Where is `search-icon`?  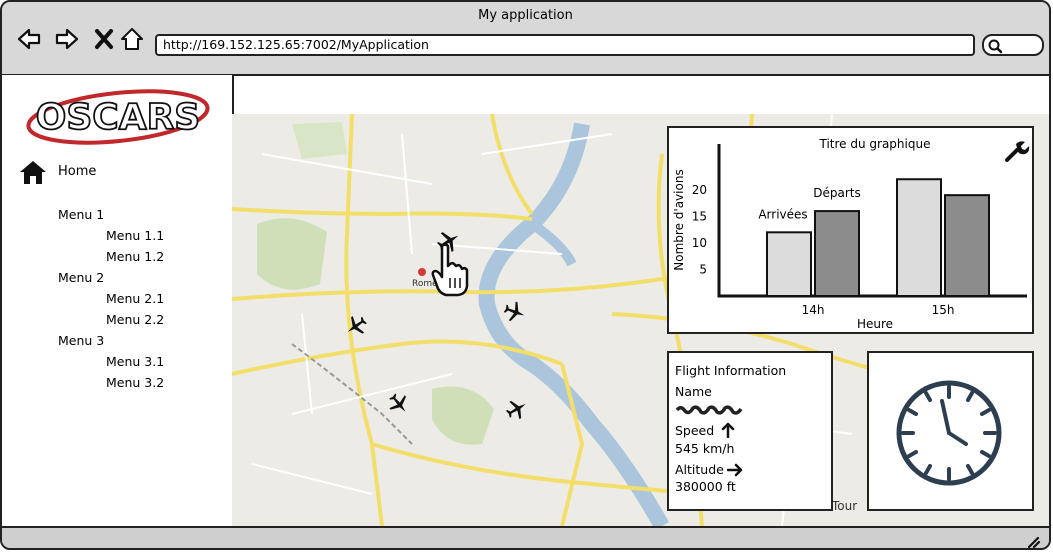 search-icon is located at coordinates (995, 46).